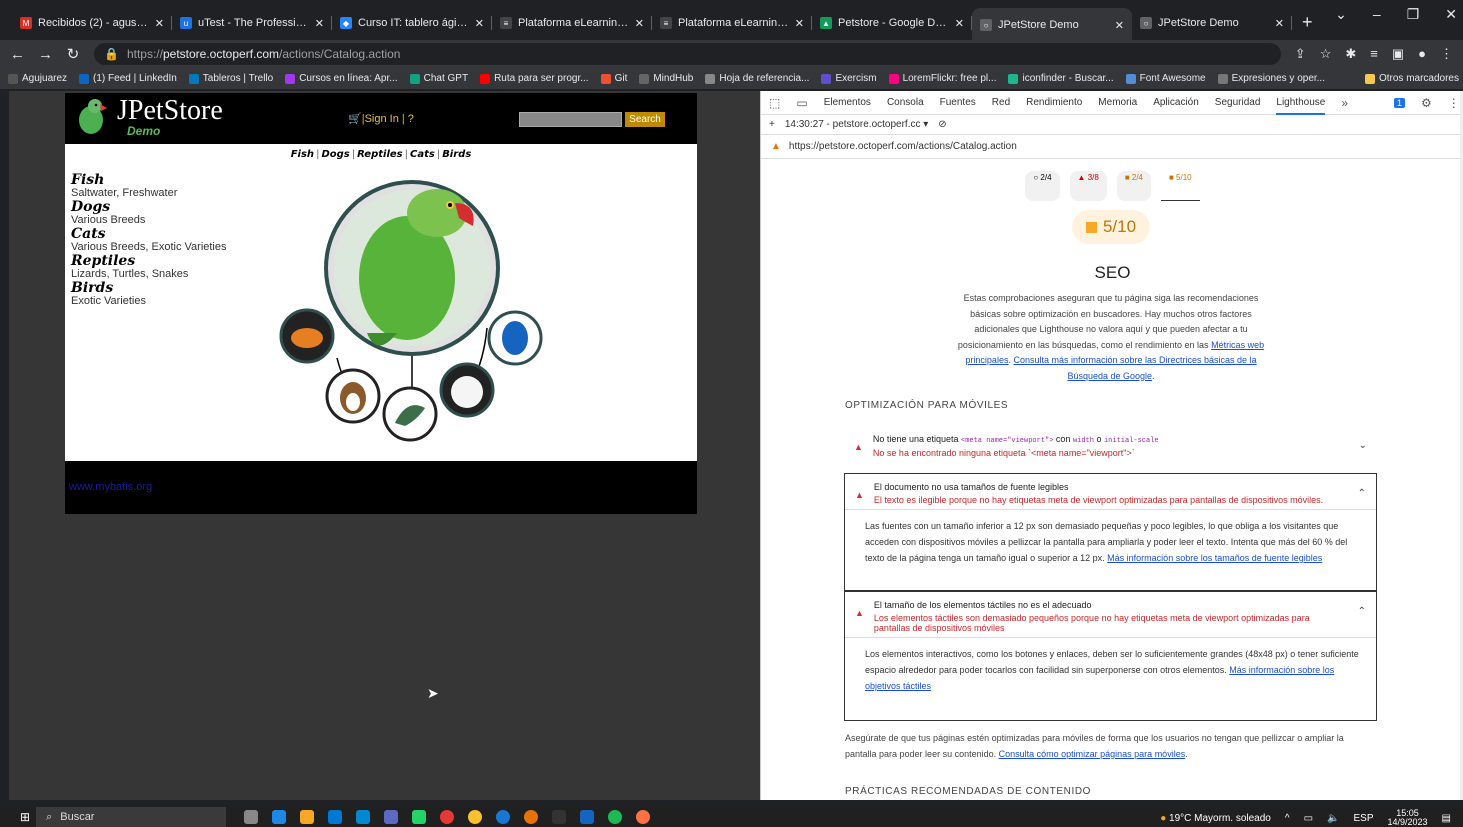  I want to click on cart-icon: 🛒, so click(355, 119).